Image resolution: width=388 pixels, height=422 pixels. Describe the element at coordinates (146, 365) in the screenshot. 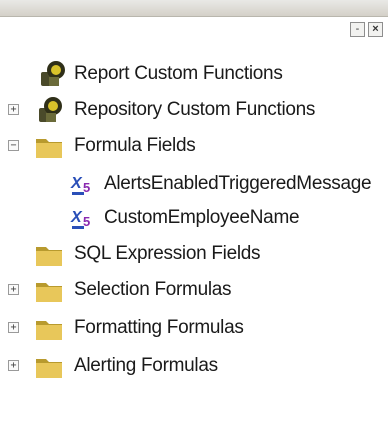

I see `tree-item-label: Alerting Formulas` at that location.